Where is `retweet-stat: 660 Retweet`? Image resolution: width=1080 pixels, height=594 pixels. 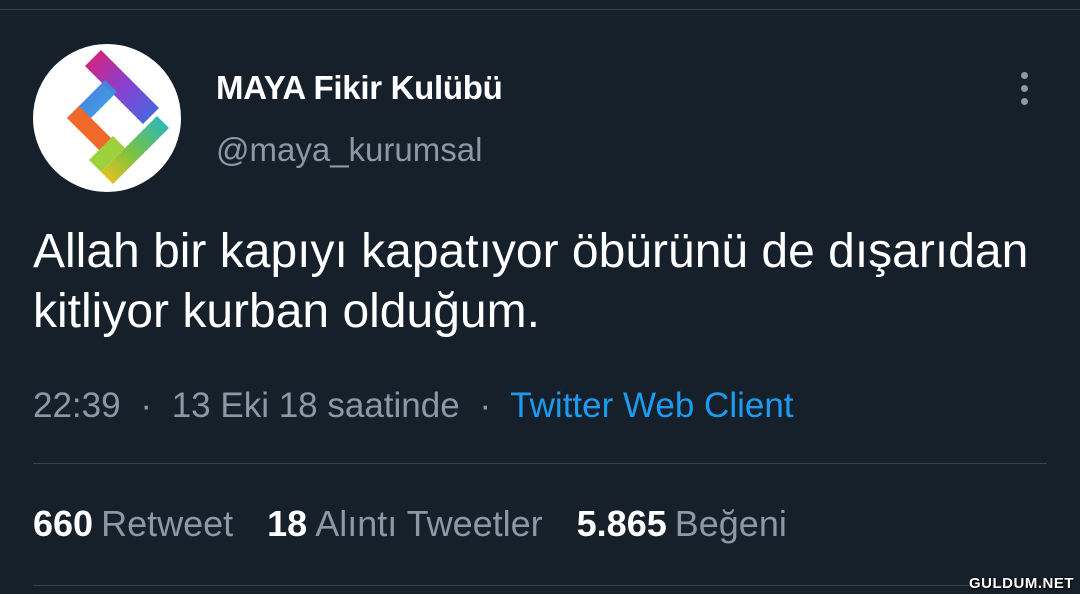
retweet-stat: 660 Retweet is located at coordinates (133, 524).